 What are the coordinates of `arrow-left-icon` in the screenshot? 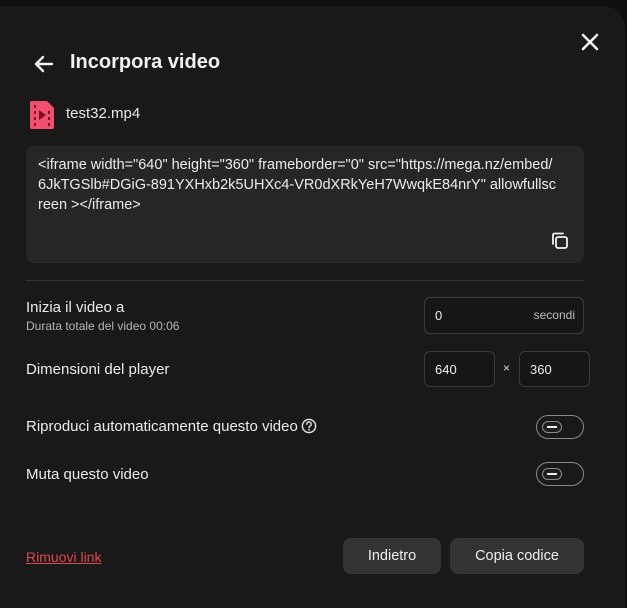 It's located at (44, 64).